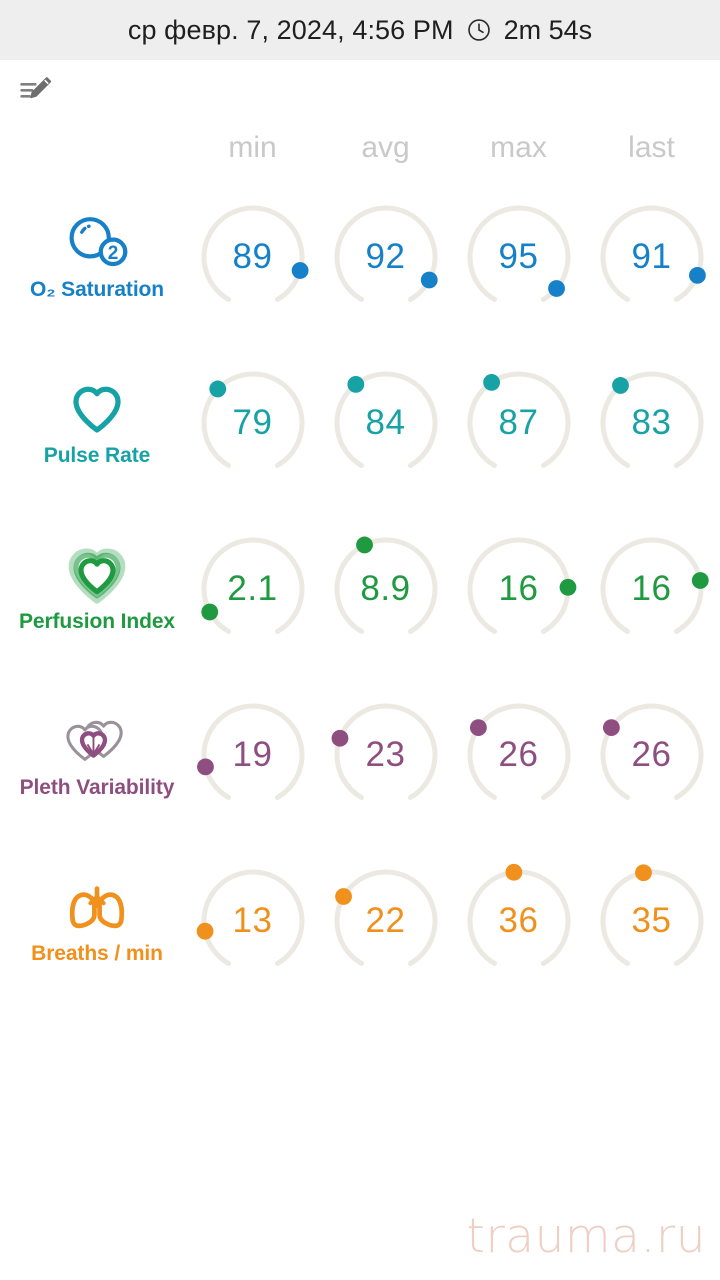  I want to click on gauge-value: 22, so click(385, 920).